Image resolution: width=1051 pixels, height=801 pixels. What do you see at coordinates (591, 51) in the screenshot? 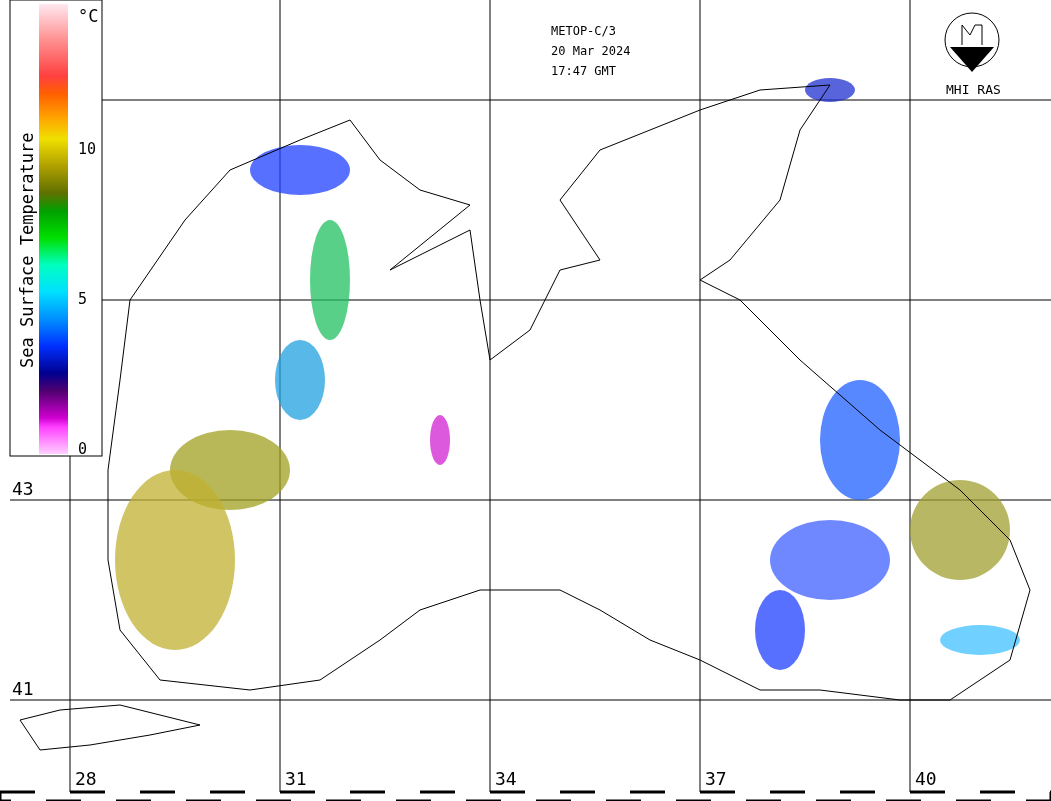
I see `date-text: 20 Mar 2024` at bounding box center [591, 51].